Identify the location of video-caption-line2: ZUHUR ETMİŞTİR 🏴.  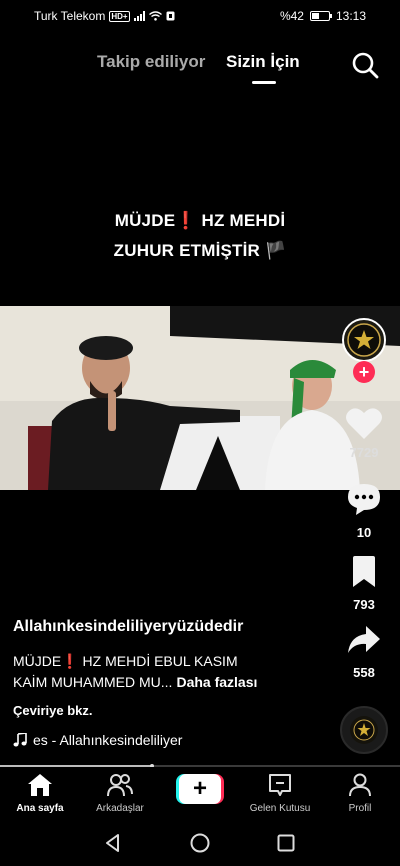
(200, 250).